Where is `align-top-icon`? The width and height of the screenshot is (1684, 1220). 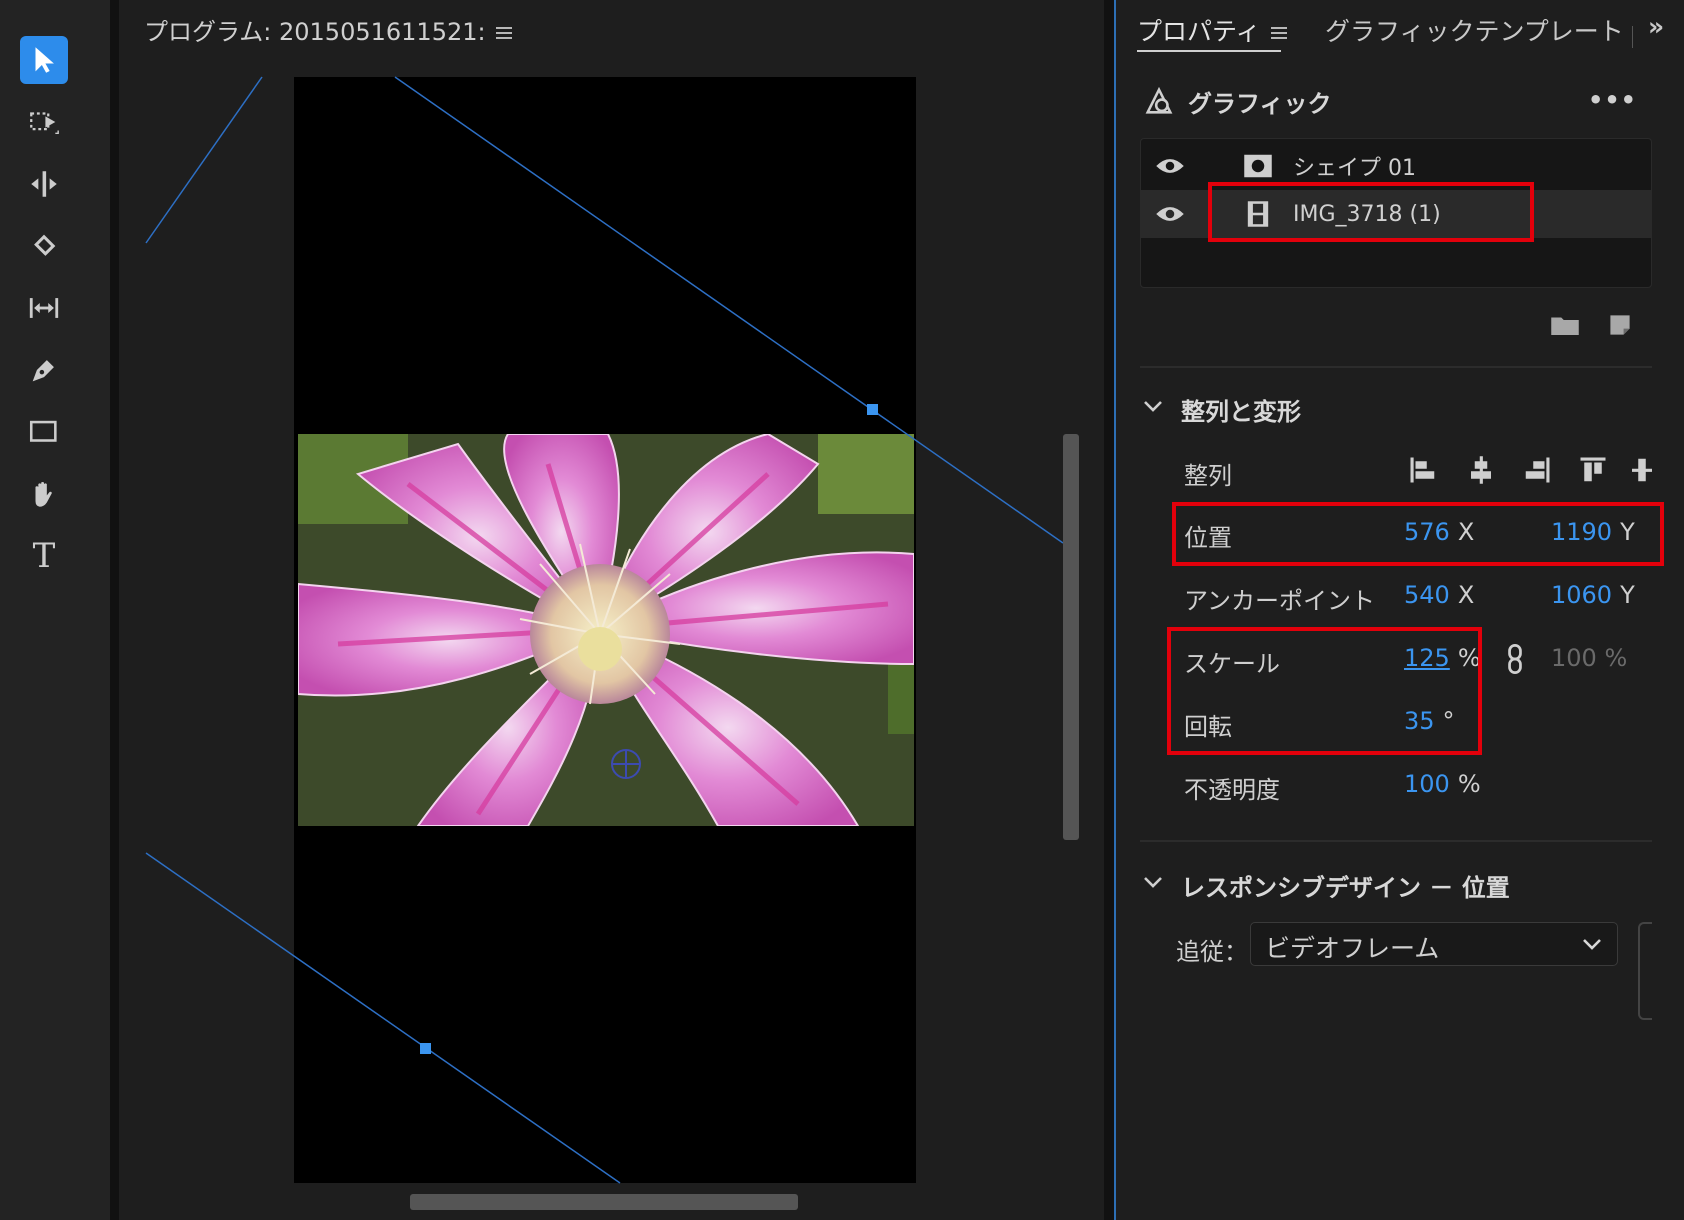
align-top-icon is located at coordinates (1593, 470).